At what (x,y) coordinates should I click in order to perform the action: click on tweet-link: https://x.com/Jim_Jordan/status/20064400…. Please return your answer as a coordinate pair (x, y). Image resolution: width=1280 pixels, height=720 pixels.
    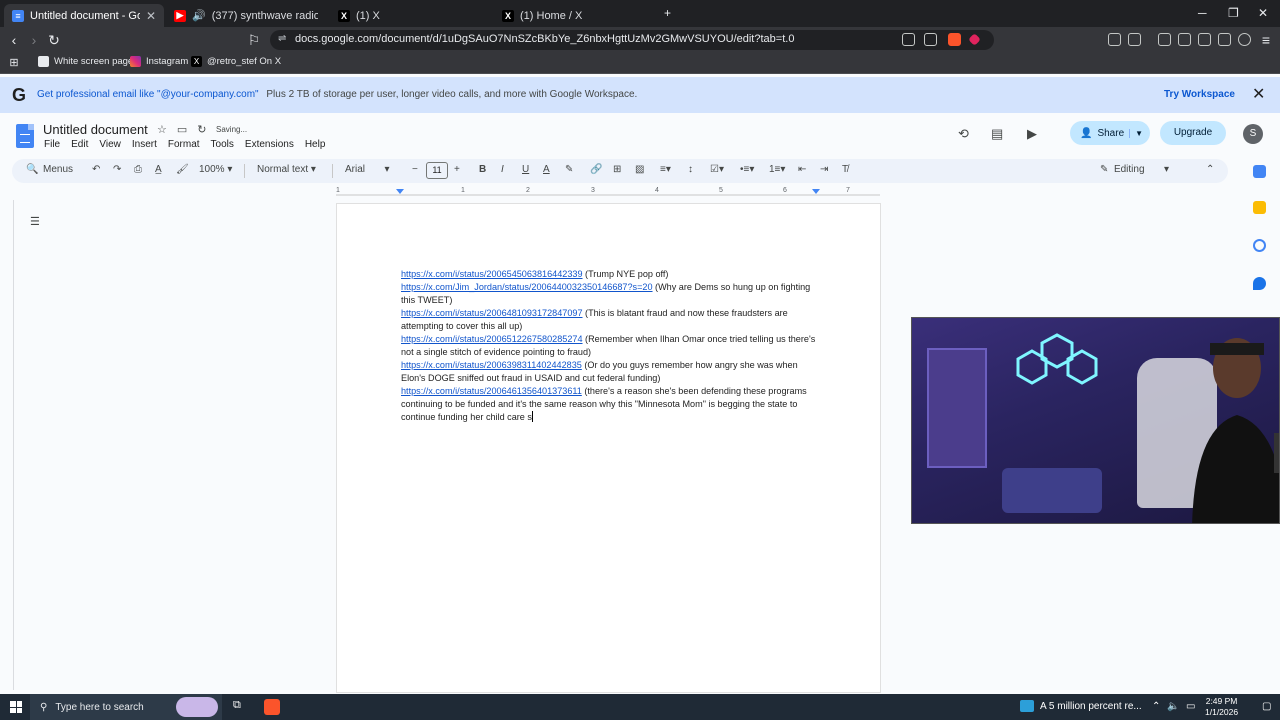
    Looking at the image, I should click on (527, 287).